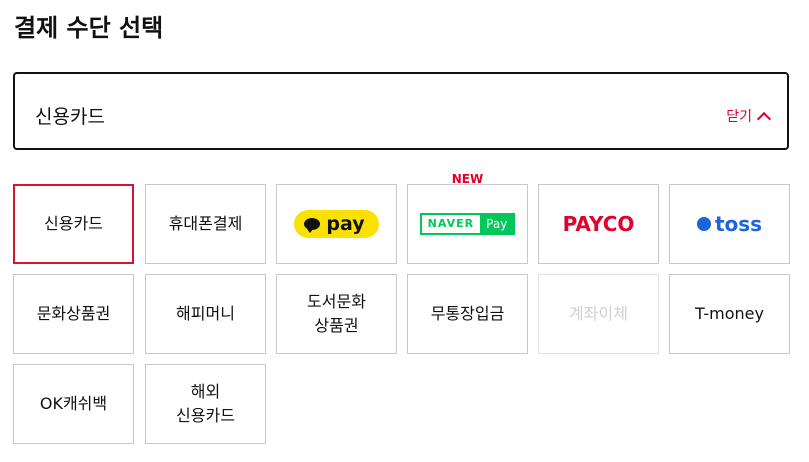  Describe the element at coordinates (467, 179) in the screenshot. I see `new-badge: NEW` at that location.